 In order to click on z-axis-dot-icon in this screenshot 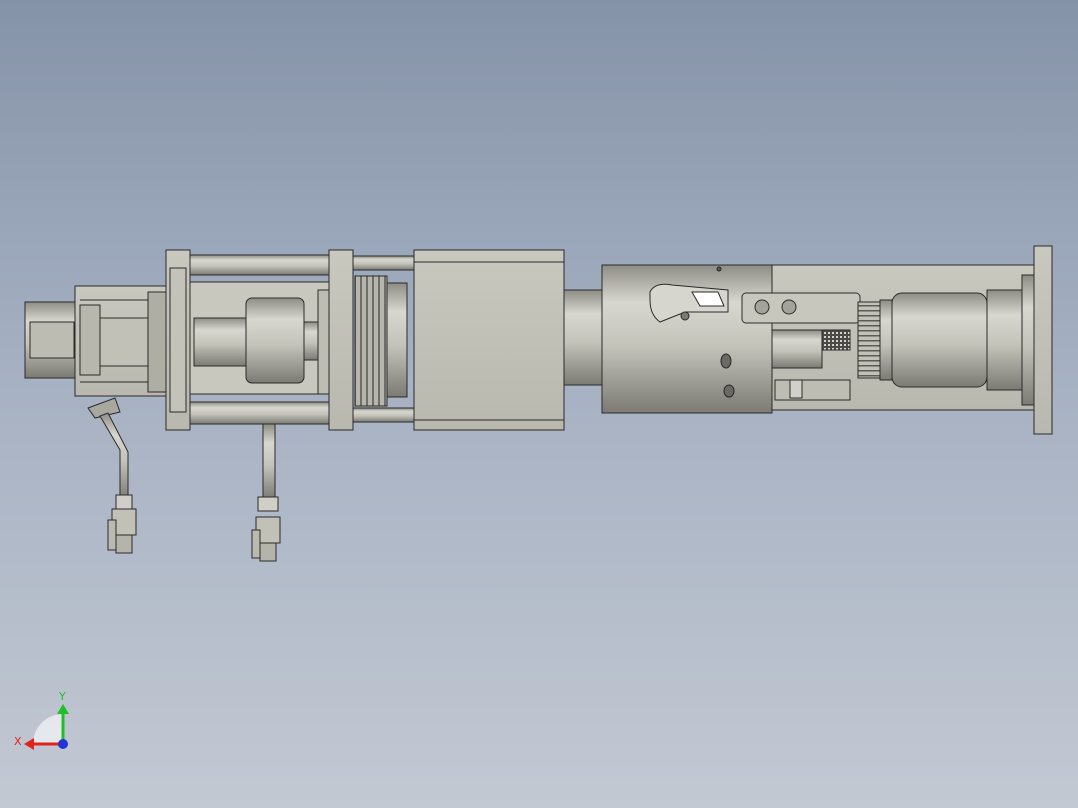, I will do `click(63, 744)`.